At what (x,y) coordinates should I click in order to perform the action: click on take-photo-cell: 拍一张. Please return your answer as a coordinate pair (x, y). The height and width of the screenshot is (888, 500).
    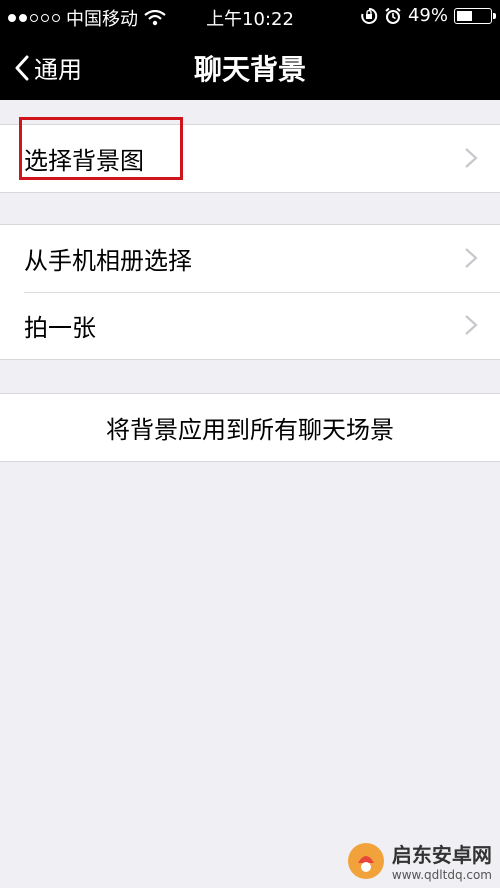
    Looking at the image, I should click on (250, 325).